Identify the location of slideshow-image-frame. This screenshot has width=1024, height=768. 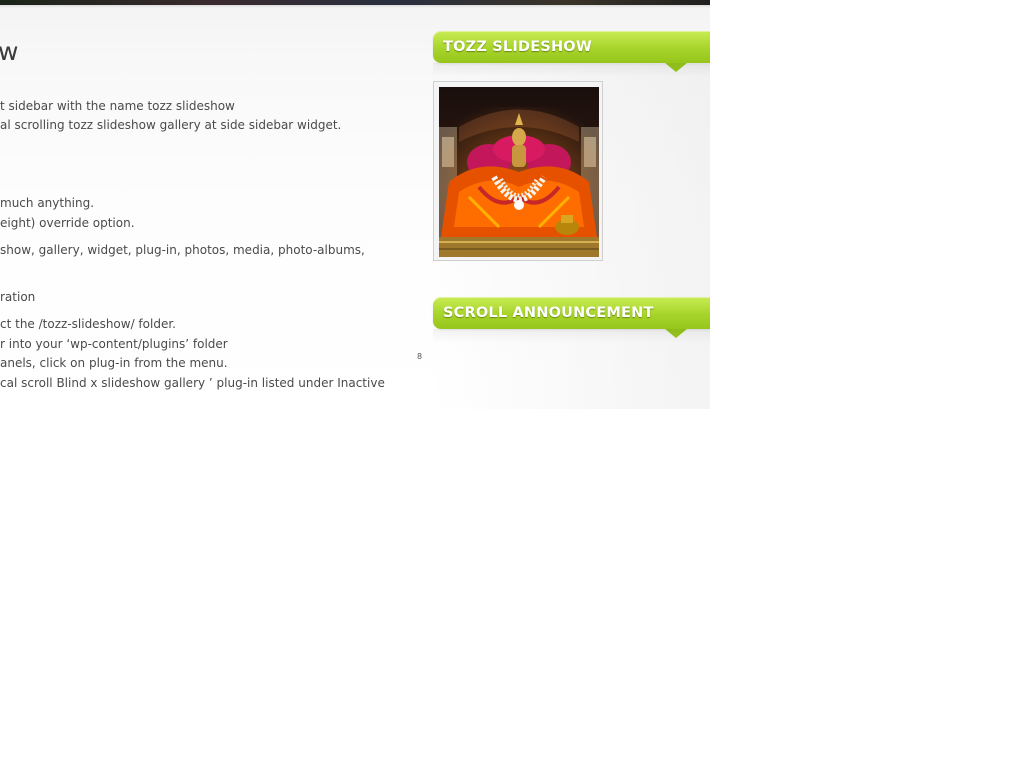
(518, 171).